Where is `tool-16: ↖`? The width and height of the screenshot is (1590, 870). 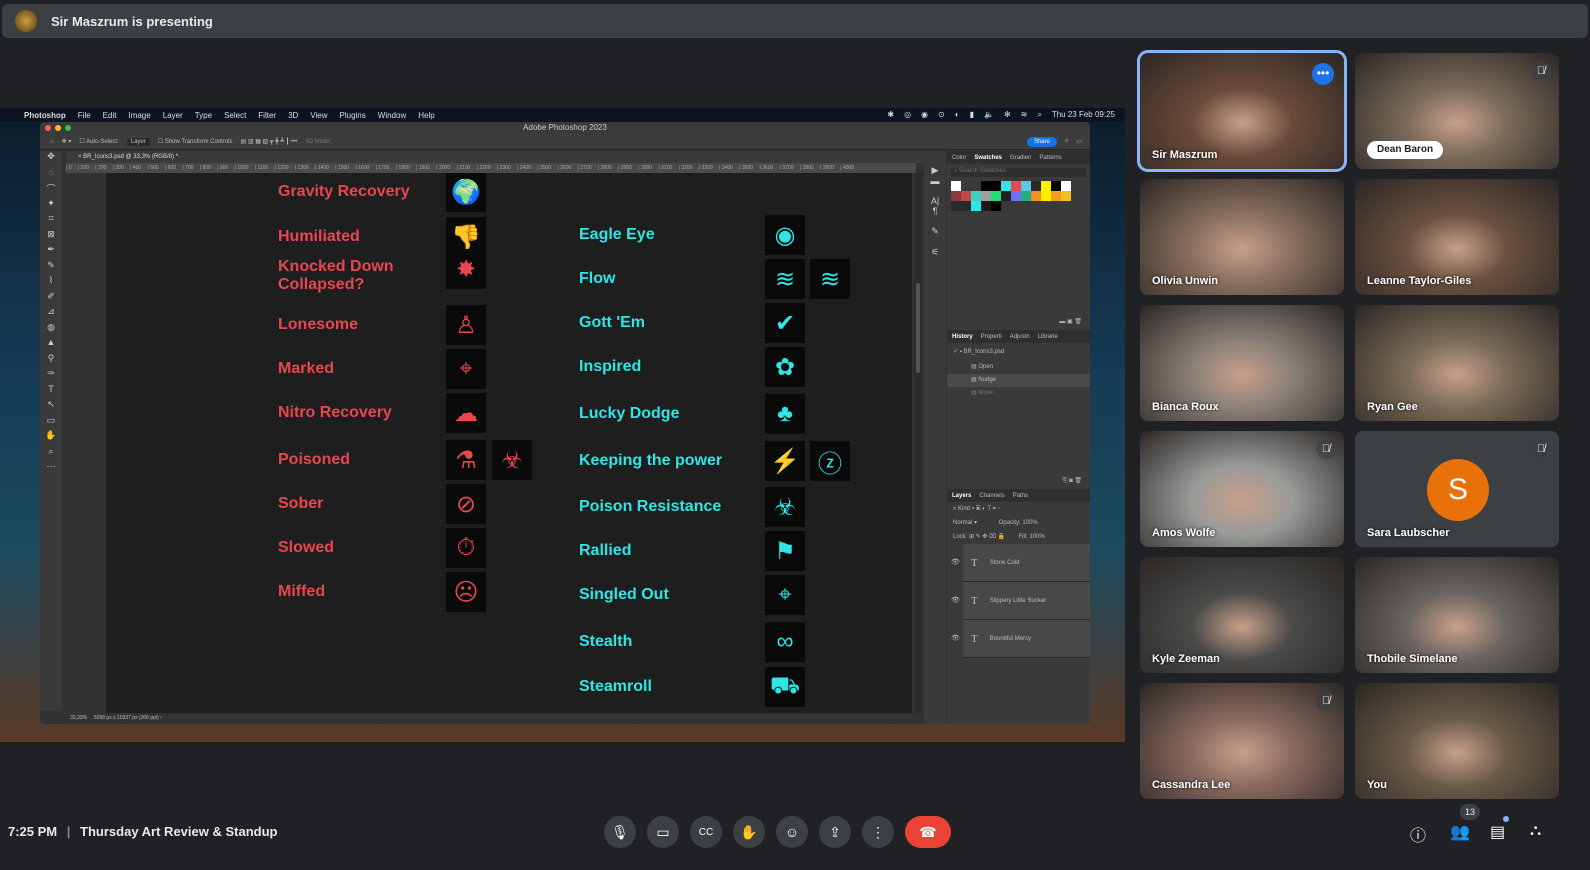 tool-16: ↖ is located at coordinates (51, 407).